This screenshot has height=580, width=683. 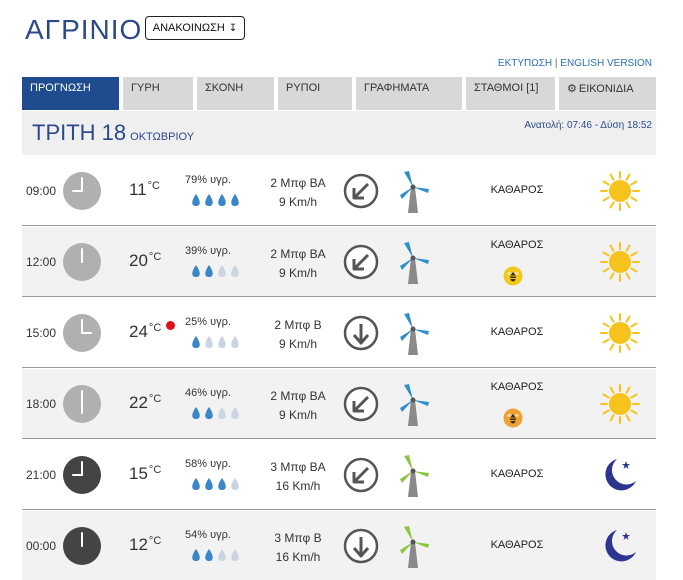 I want to click on tab-dust: ΣΚΟΝΗ, so click(x=235, y=93).